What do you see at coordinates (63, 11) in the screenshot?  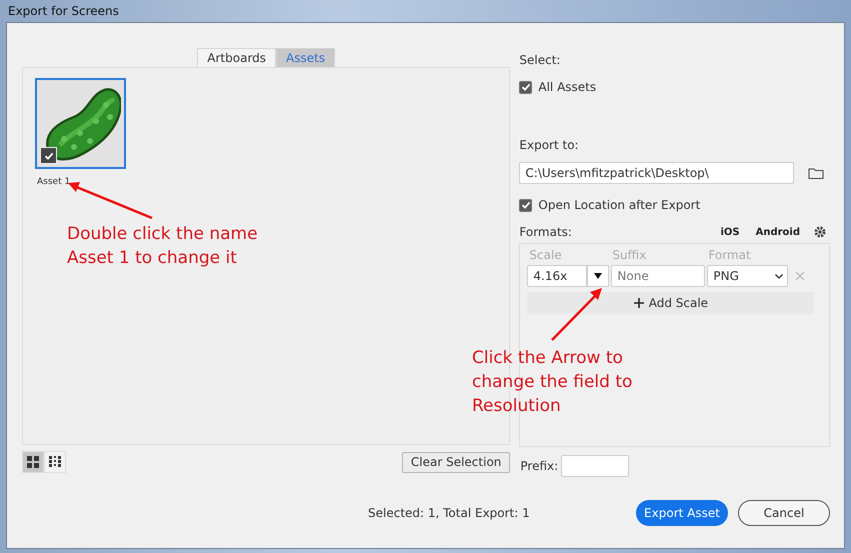 I see `window-title: Export for Screens` at bounding box center [63, 11].